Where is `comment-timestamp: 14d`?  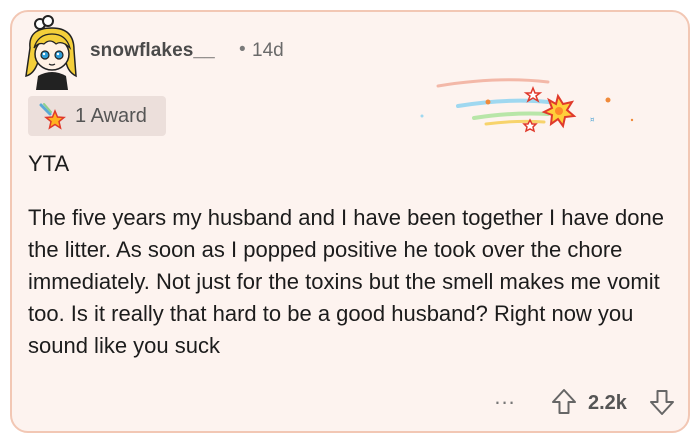
comment-timestamp: 14d is located at coordinates (268, 50).